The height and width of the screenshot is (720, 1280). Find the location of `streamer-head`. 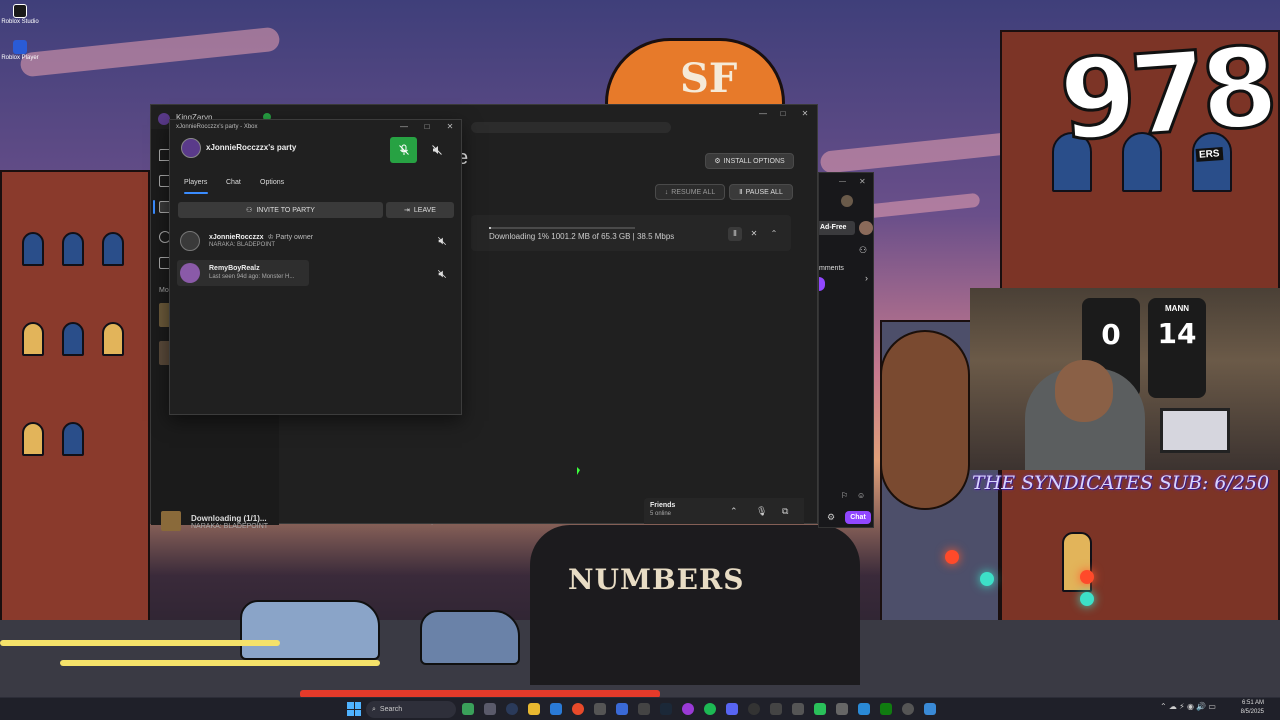

streamer-head is located at coordinates (1084, 391).